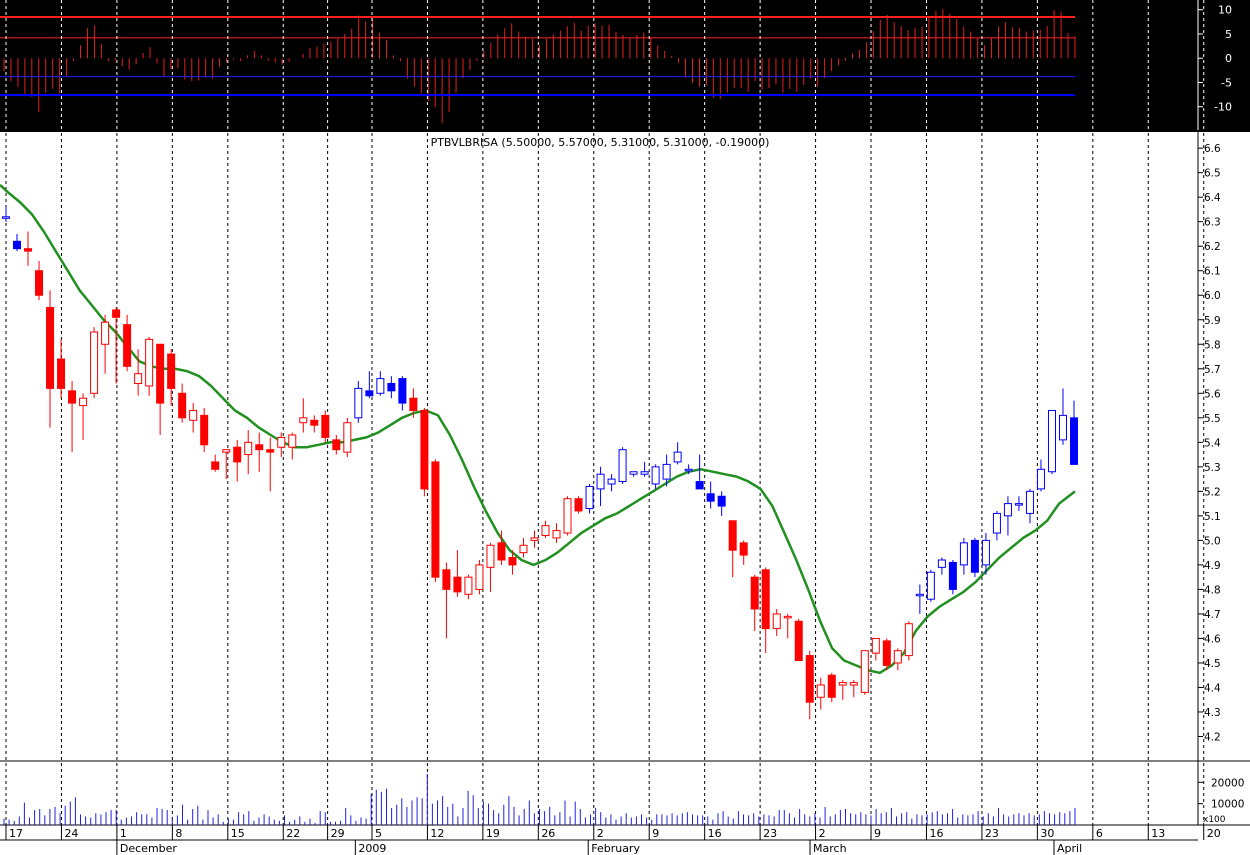  I want to click on month-label: December, so click(149, 848).